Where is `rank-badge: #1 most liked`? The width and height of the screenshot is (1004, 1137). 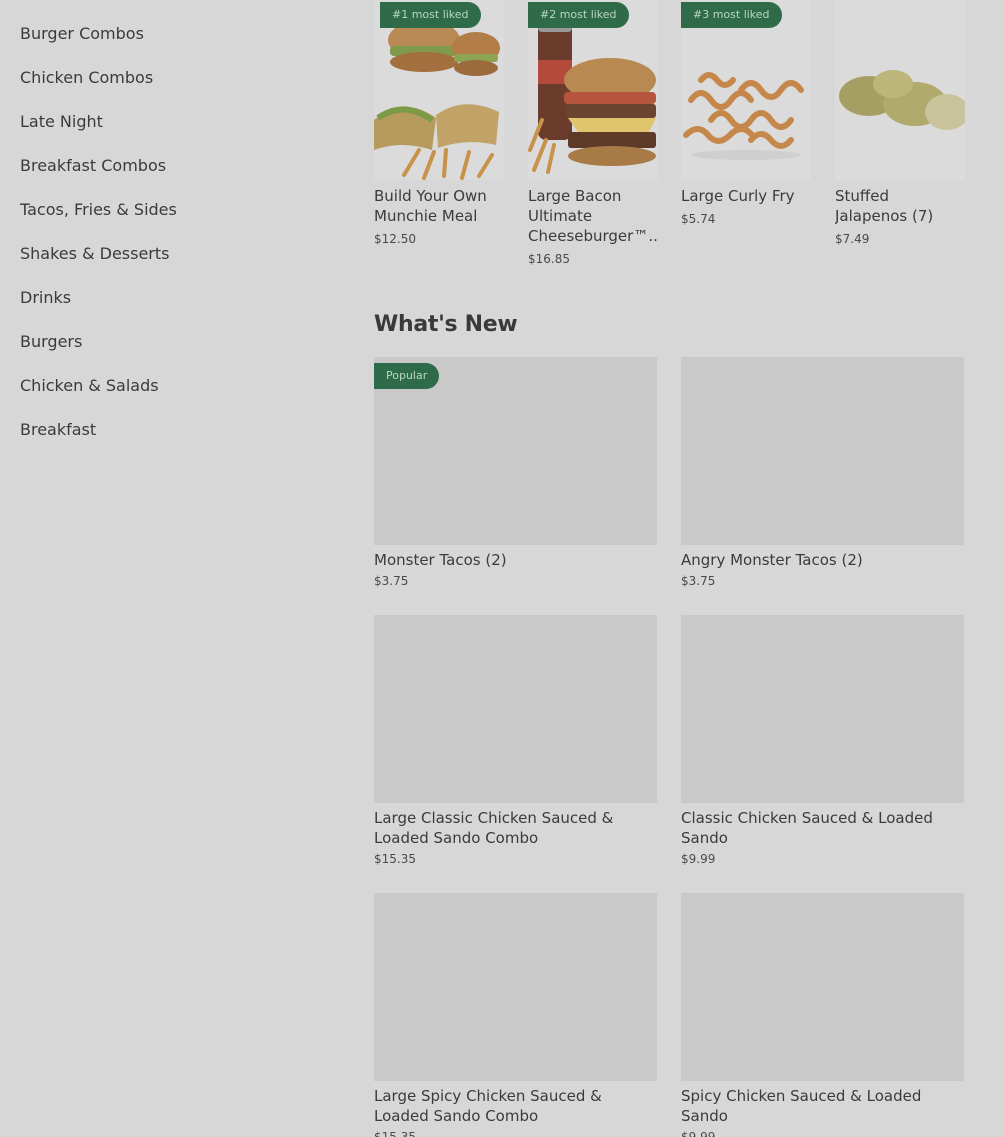
rank-badge: #1 most liked is located at coordinates (430, 15).